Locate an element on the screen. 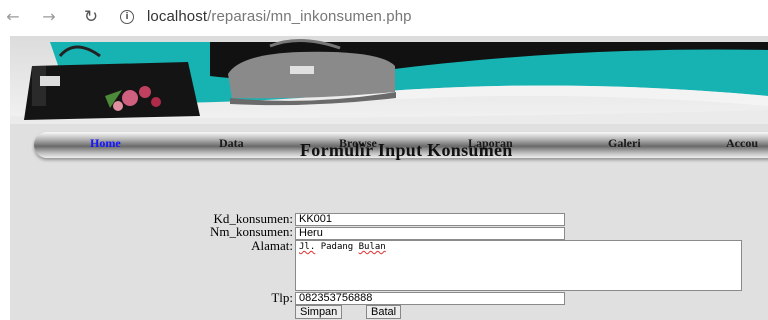 The image size is (768, 320). alamat-word: Jl. is located at coordinates (307, 247).